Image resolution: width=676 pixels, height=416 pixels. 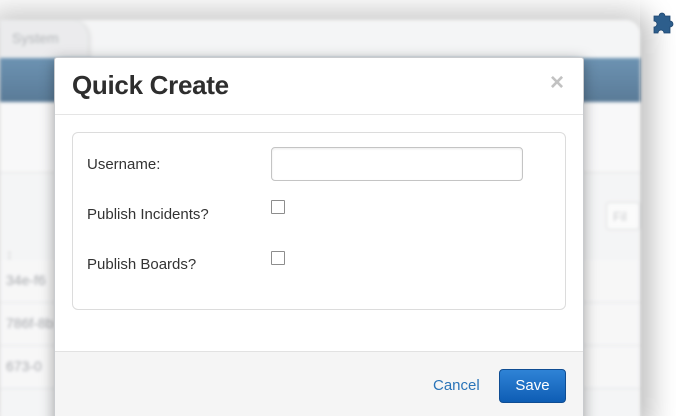 What do you see at coordinates (662, 24) in the screenshot?
I see `puzzle-icon` at bounding box center [662, 24].